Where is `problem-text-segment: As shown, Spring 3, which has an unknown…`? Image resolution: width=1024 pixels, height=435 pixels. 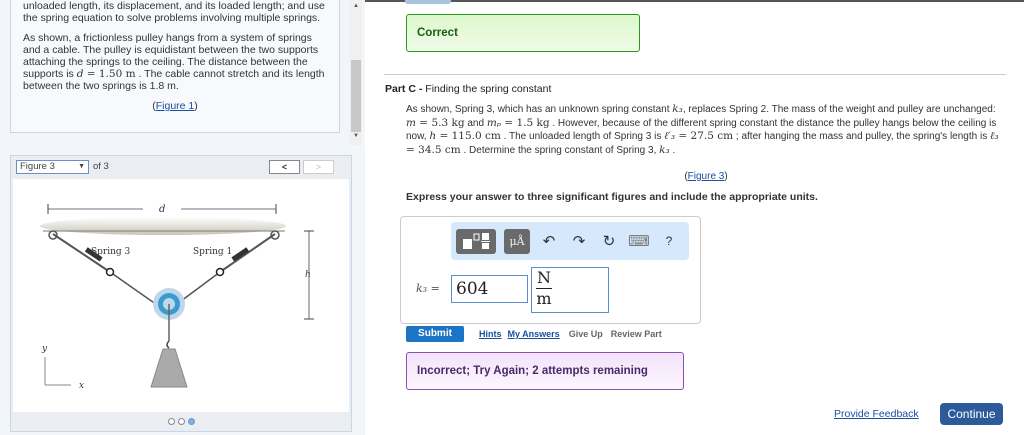 problem-text-segment: As shown, Spring 3, which has an unknown… is located at coordinates (539, 109).